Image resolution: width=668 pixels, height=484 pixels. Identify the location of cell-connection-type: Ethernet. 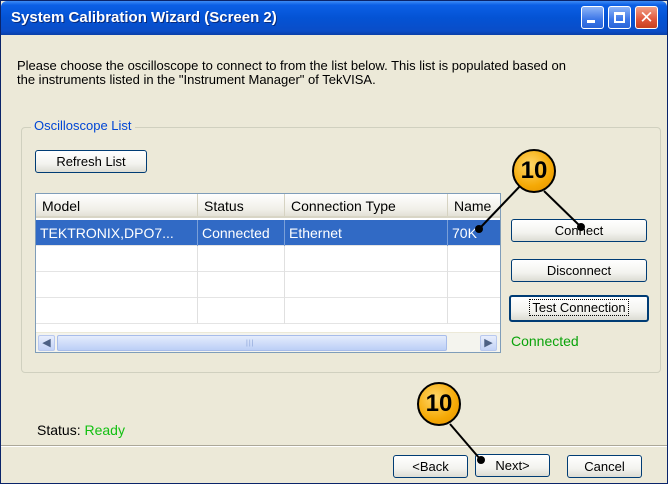
(366, 233).